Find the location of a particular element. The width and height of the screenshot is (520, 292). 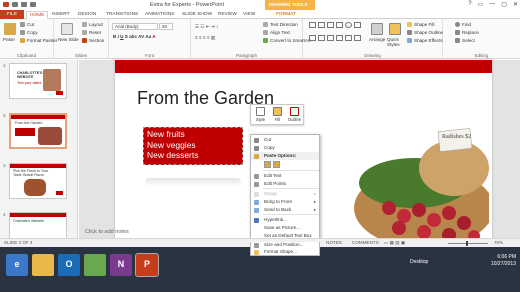

quick-styles-icon is located at coordinates (395, 29).